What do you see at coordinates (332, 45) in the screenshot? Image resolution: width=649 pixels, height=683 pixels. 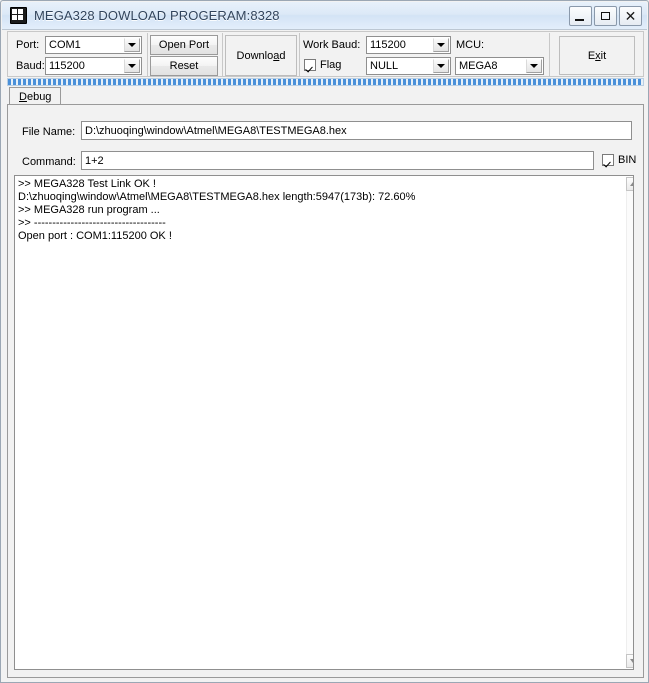 I see `work-baud-label: Work Baud:` at bounding box center [332, 45].